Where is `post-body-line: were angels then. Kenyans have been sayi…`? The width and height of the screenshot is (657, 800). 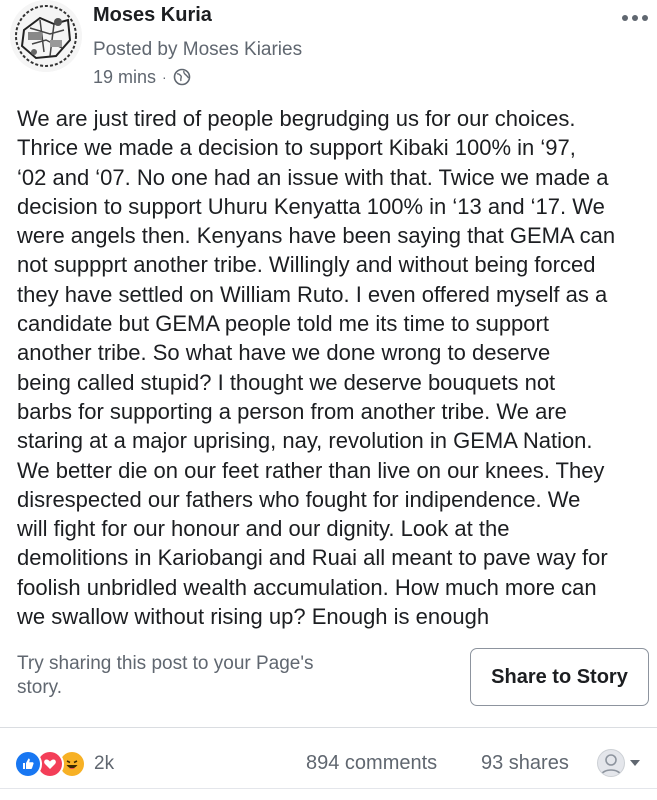 post-body-line: were angels then. Kenyans have been sayi… is located at coordinates (316, 236).